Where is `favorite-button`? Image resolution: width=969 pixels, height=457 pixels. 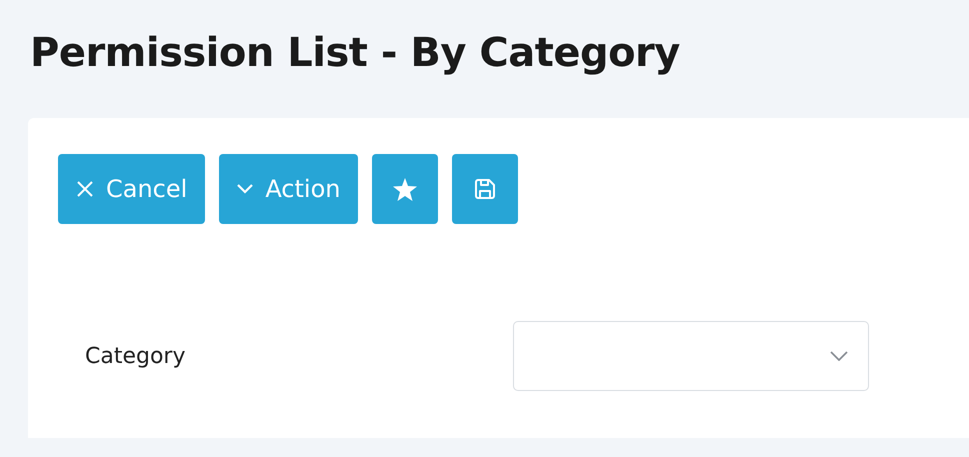
favorite-button is located at coordinates (405, 189).